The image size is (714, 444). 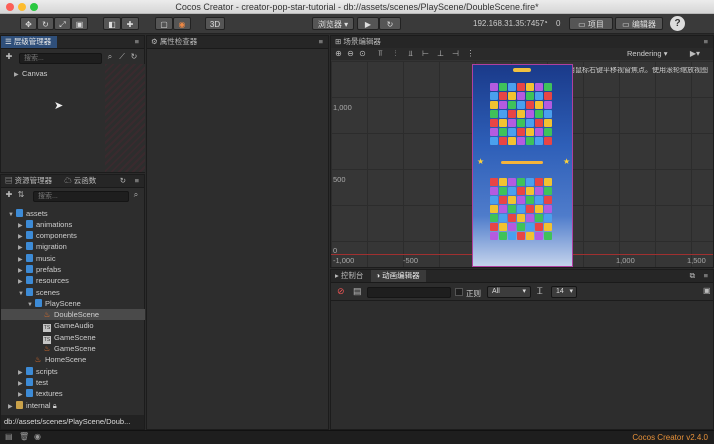 What do you see at coordinates (639, 23) in the screenshot?
I see `editor-button: ▭ 编辑器` at bounding box center [639, 23].